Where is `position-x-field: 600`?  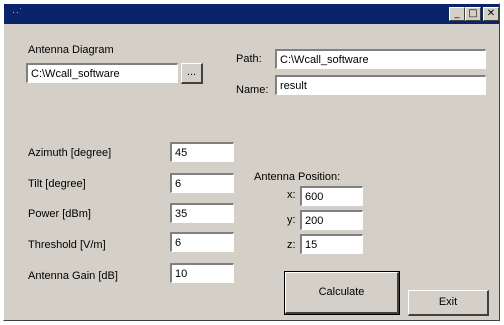 position-x-field: 600 is located at coordinates (331, 196).